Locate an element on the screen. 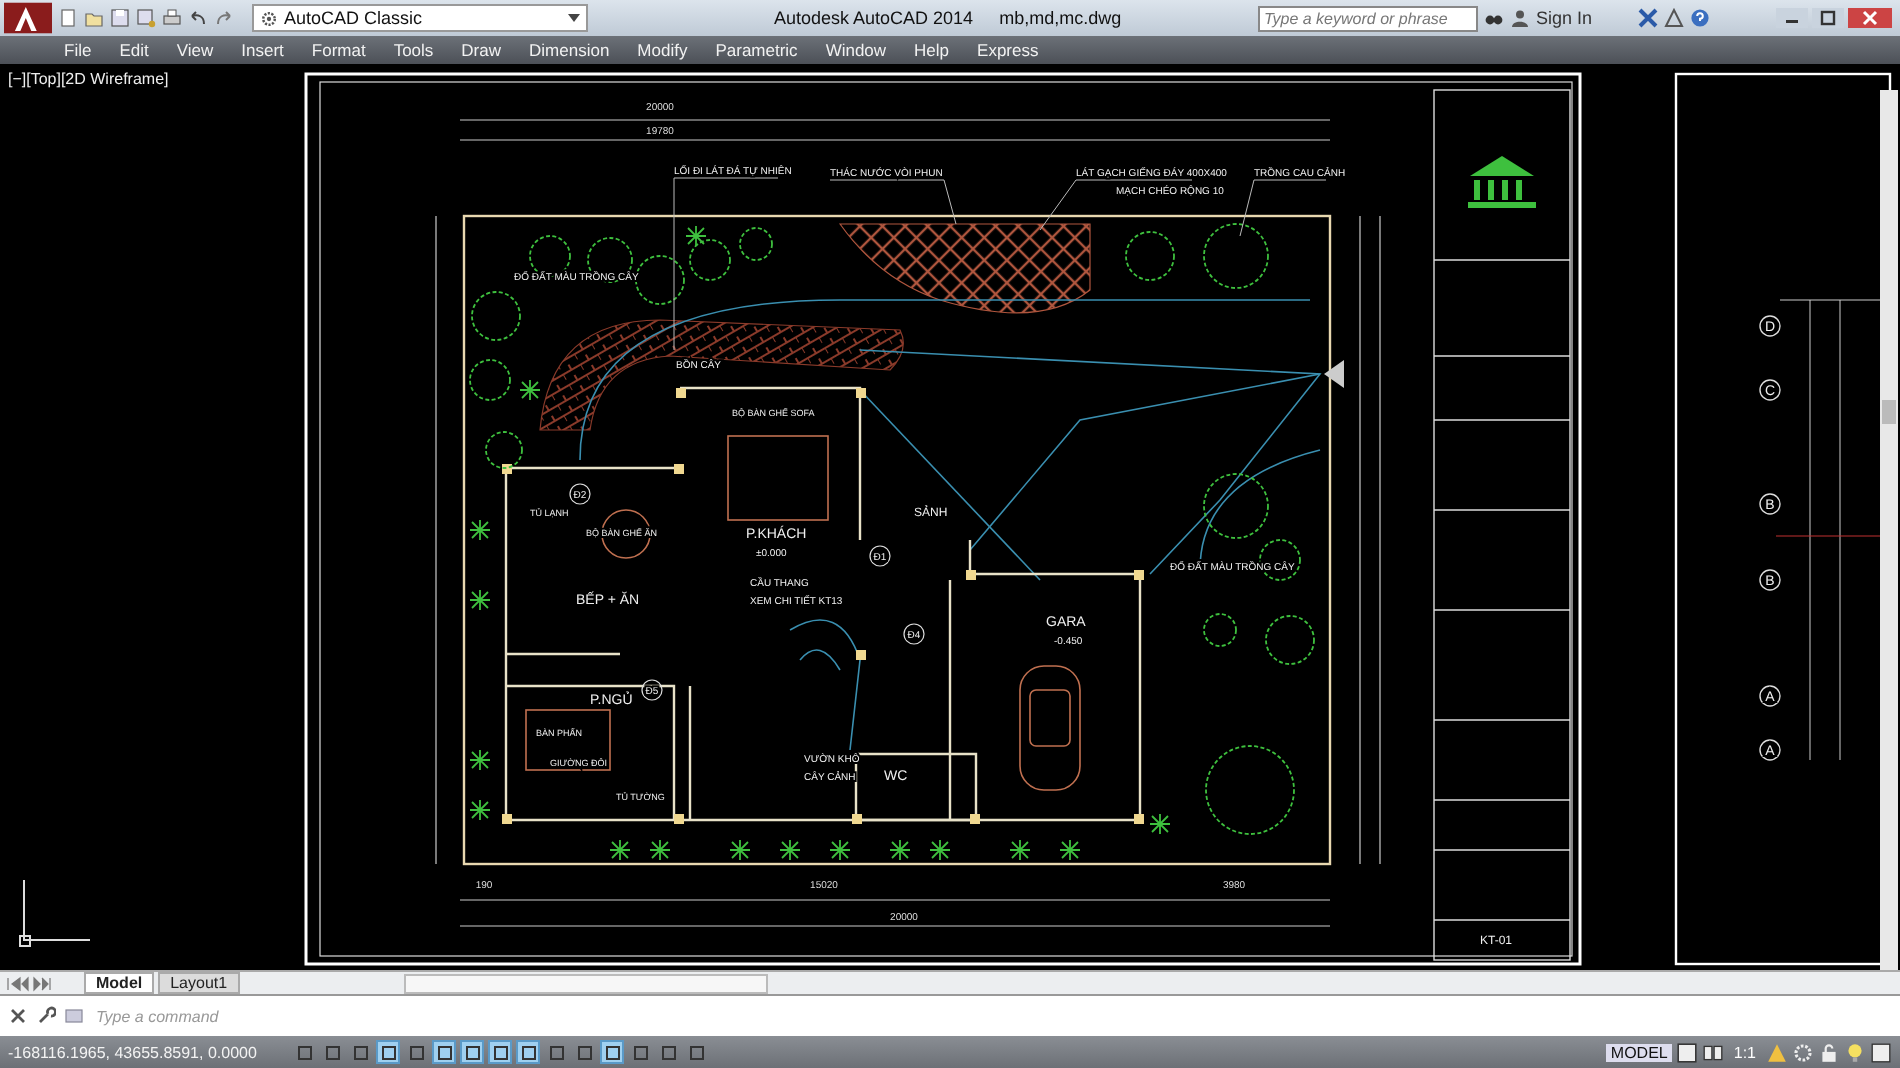  menu-item: Dimension is located at coordinates (569, 50).